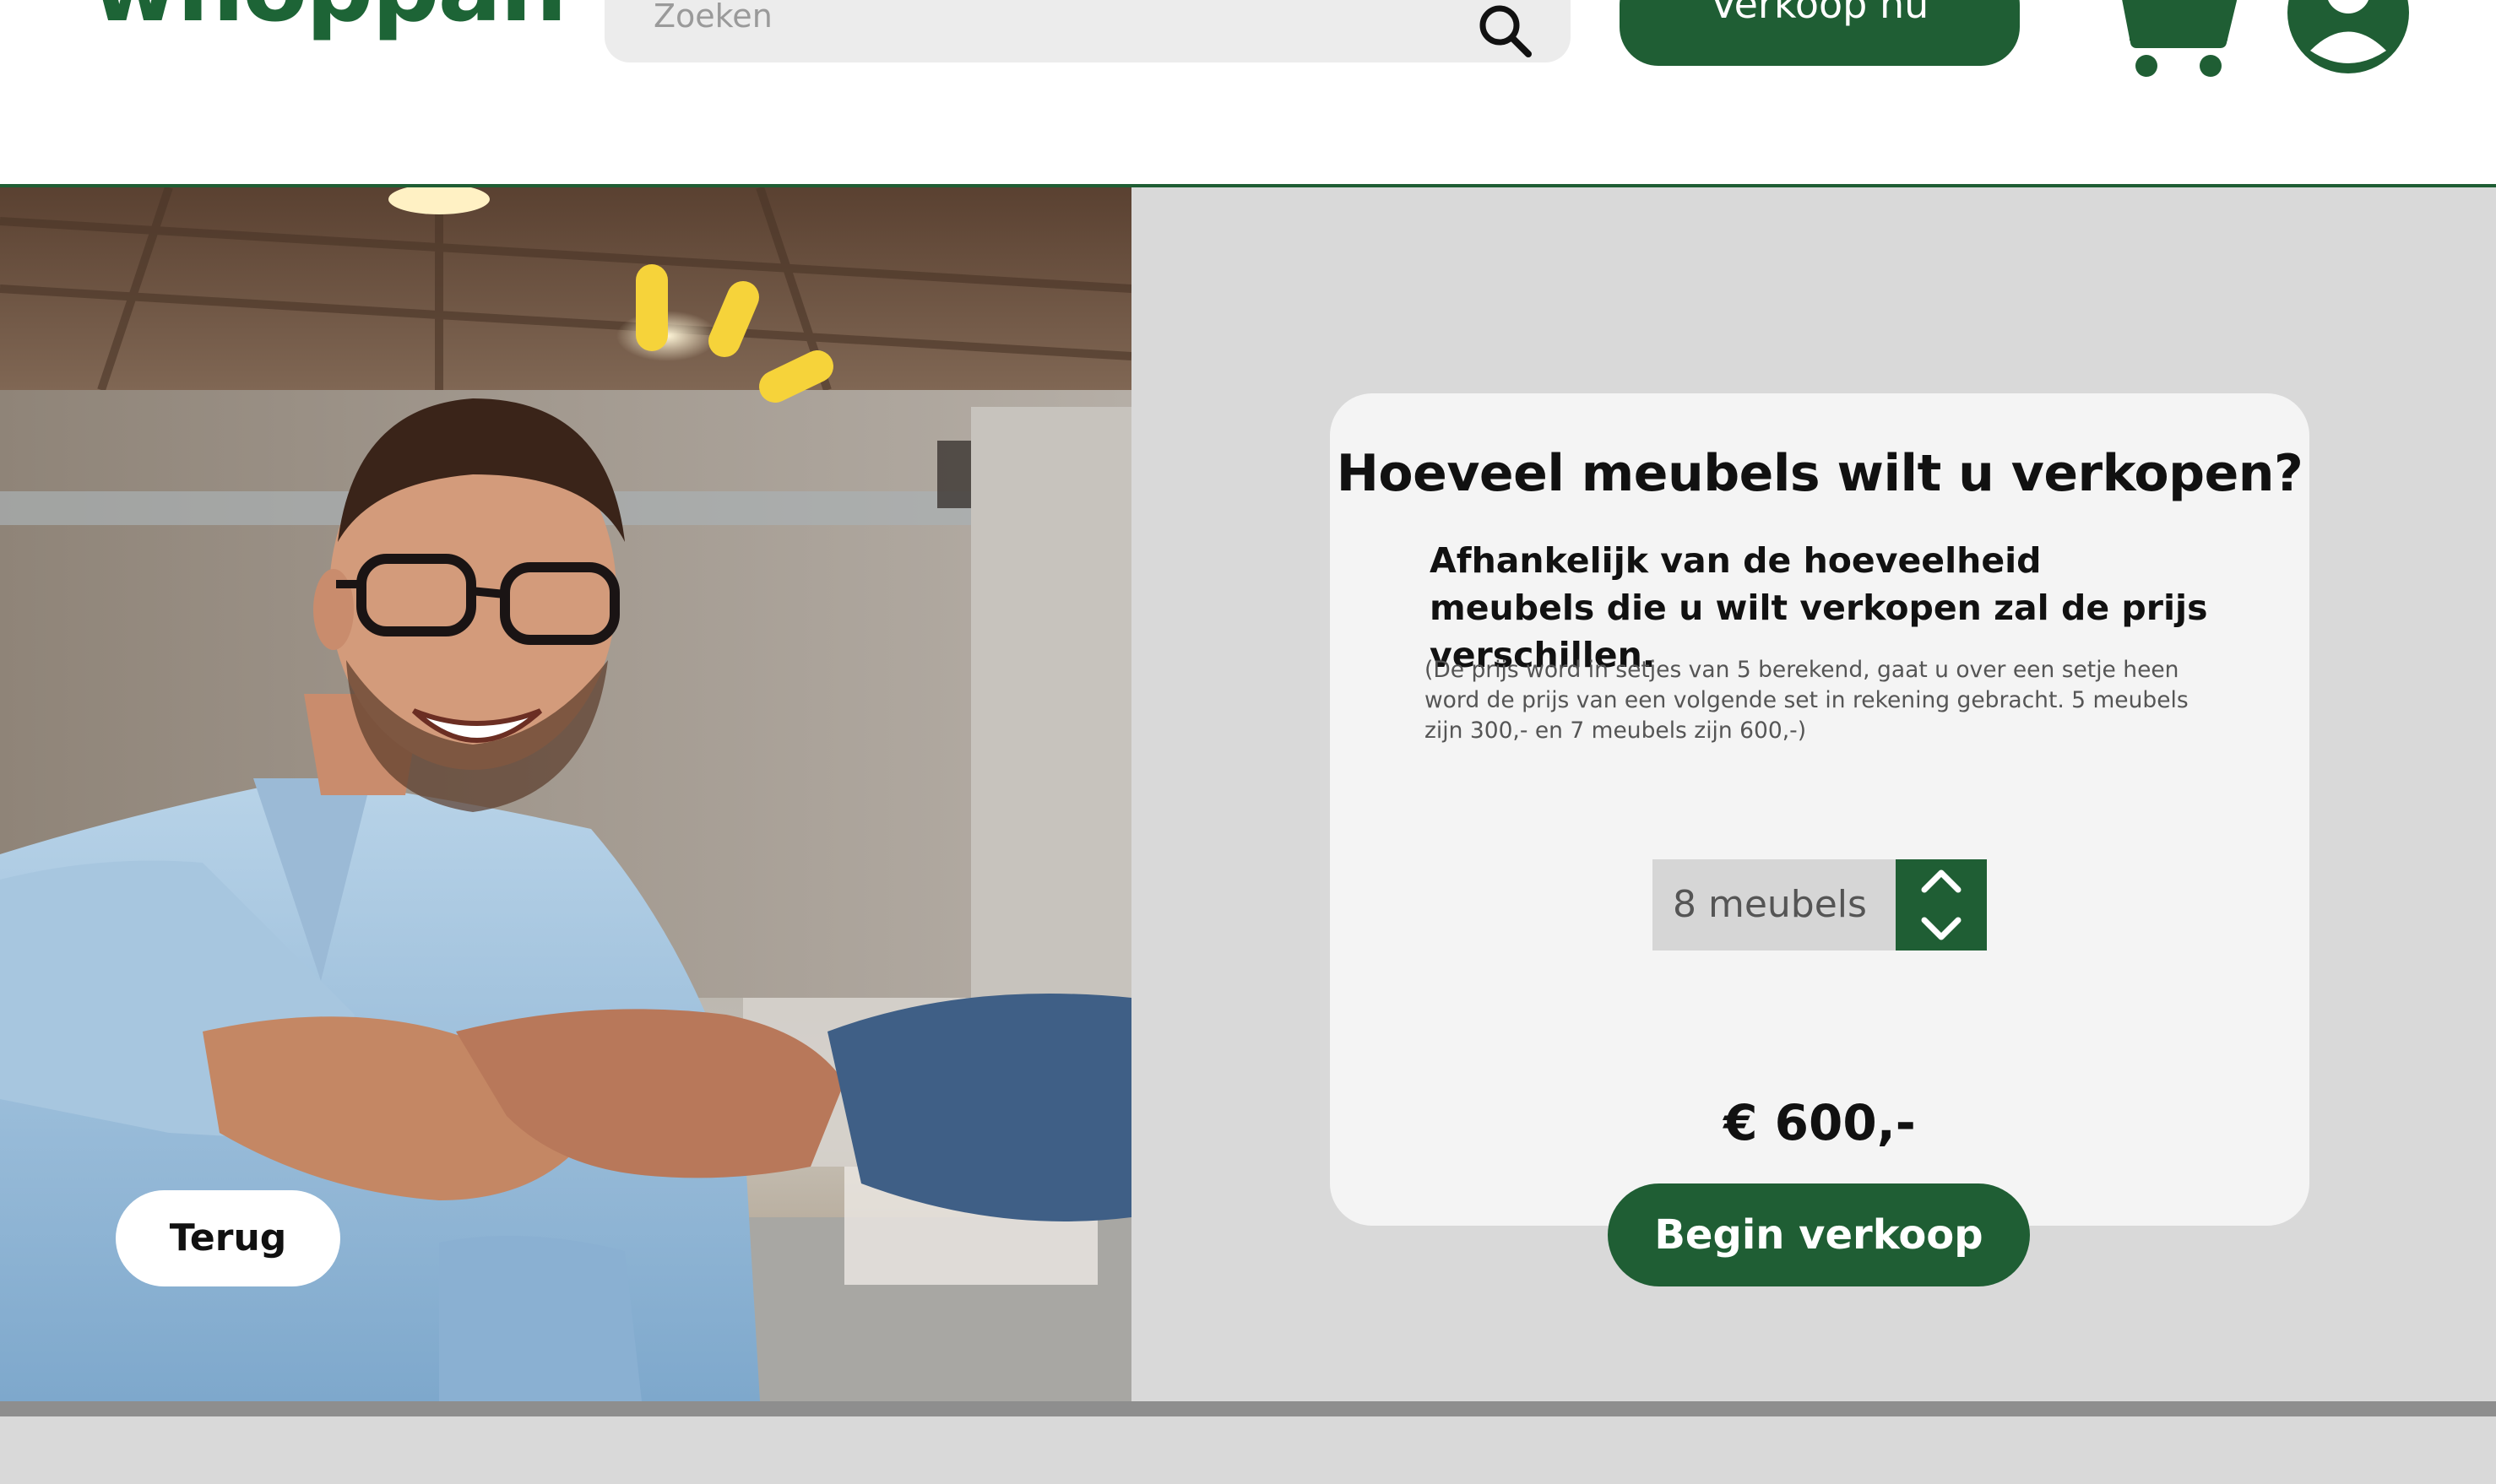 The width and height of the screenshot is (2496, 1484). What do you see at coordinates (1819, 473) in the screenshot?
I see `card-title: Hoeveel meubels wilt u verkopen?` at bounding box center [1819, 473].